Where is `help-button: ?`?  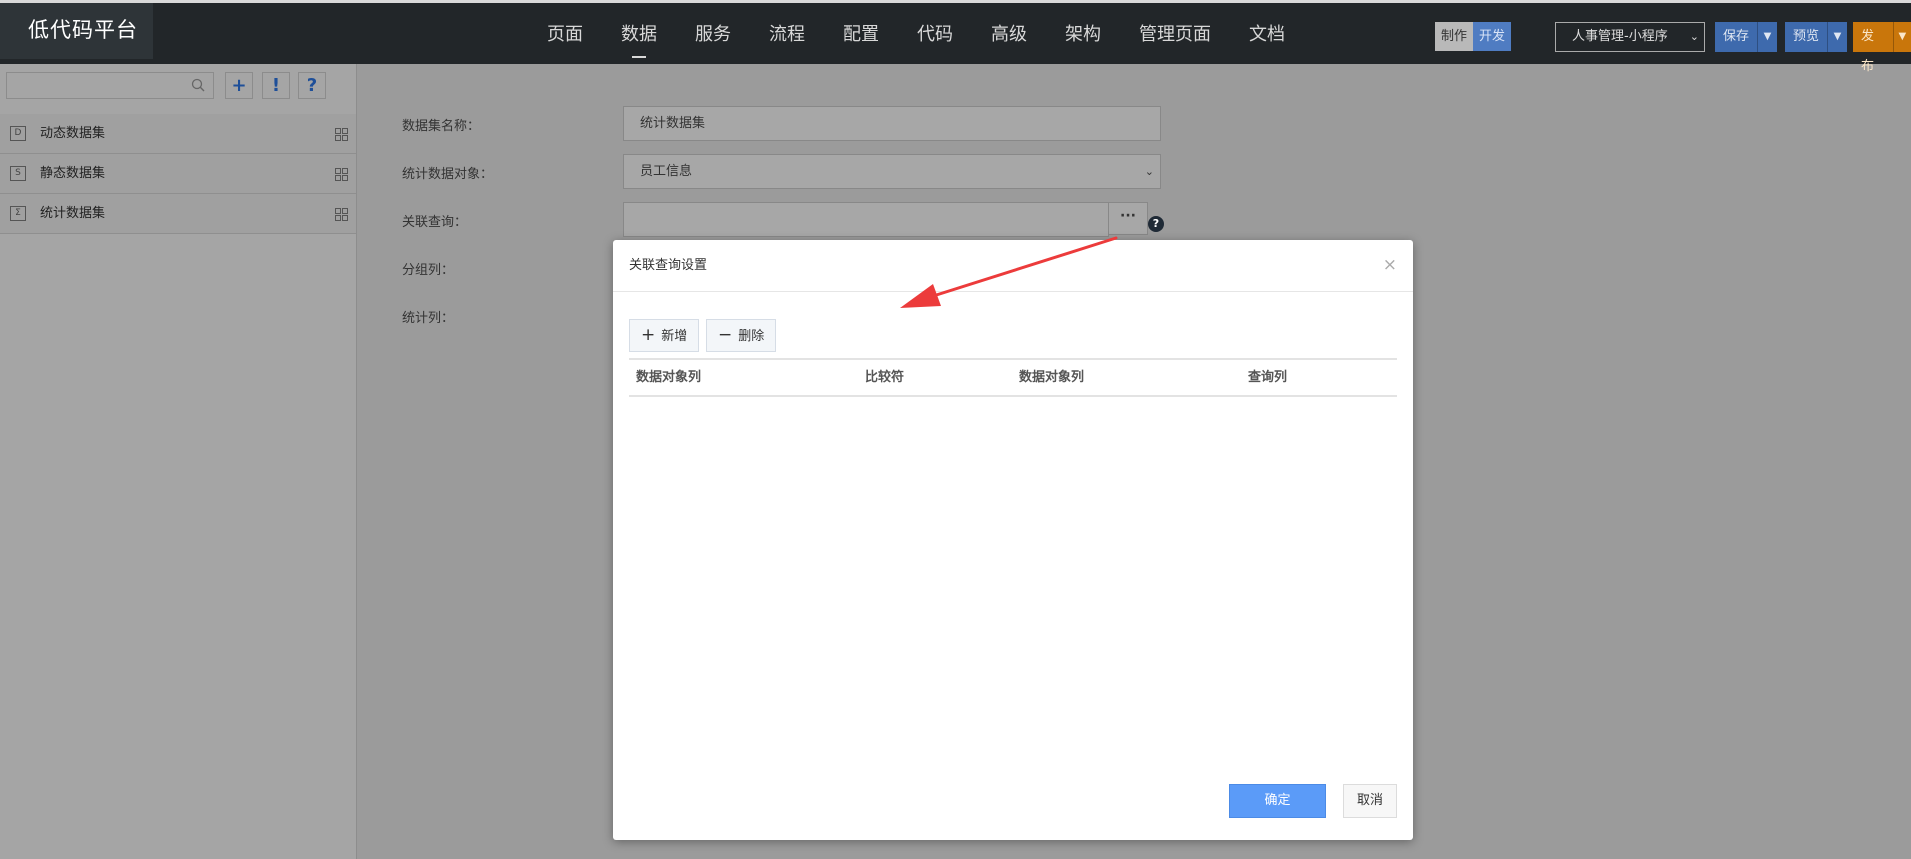
help-button: ? is located at coordinates (312, 85).